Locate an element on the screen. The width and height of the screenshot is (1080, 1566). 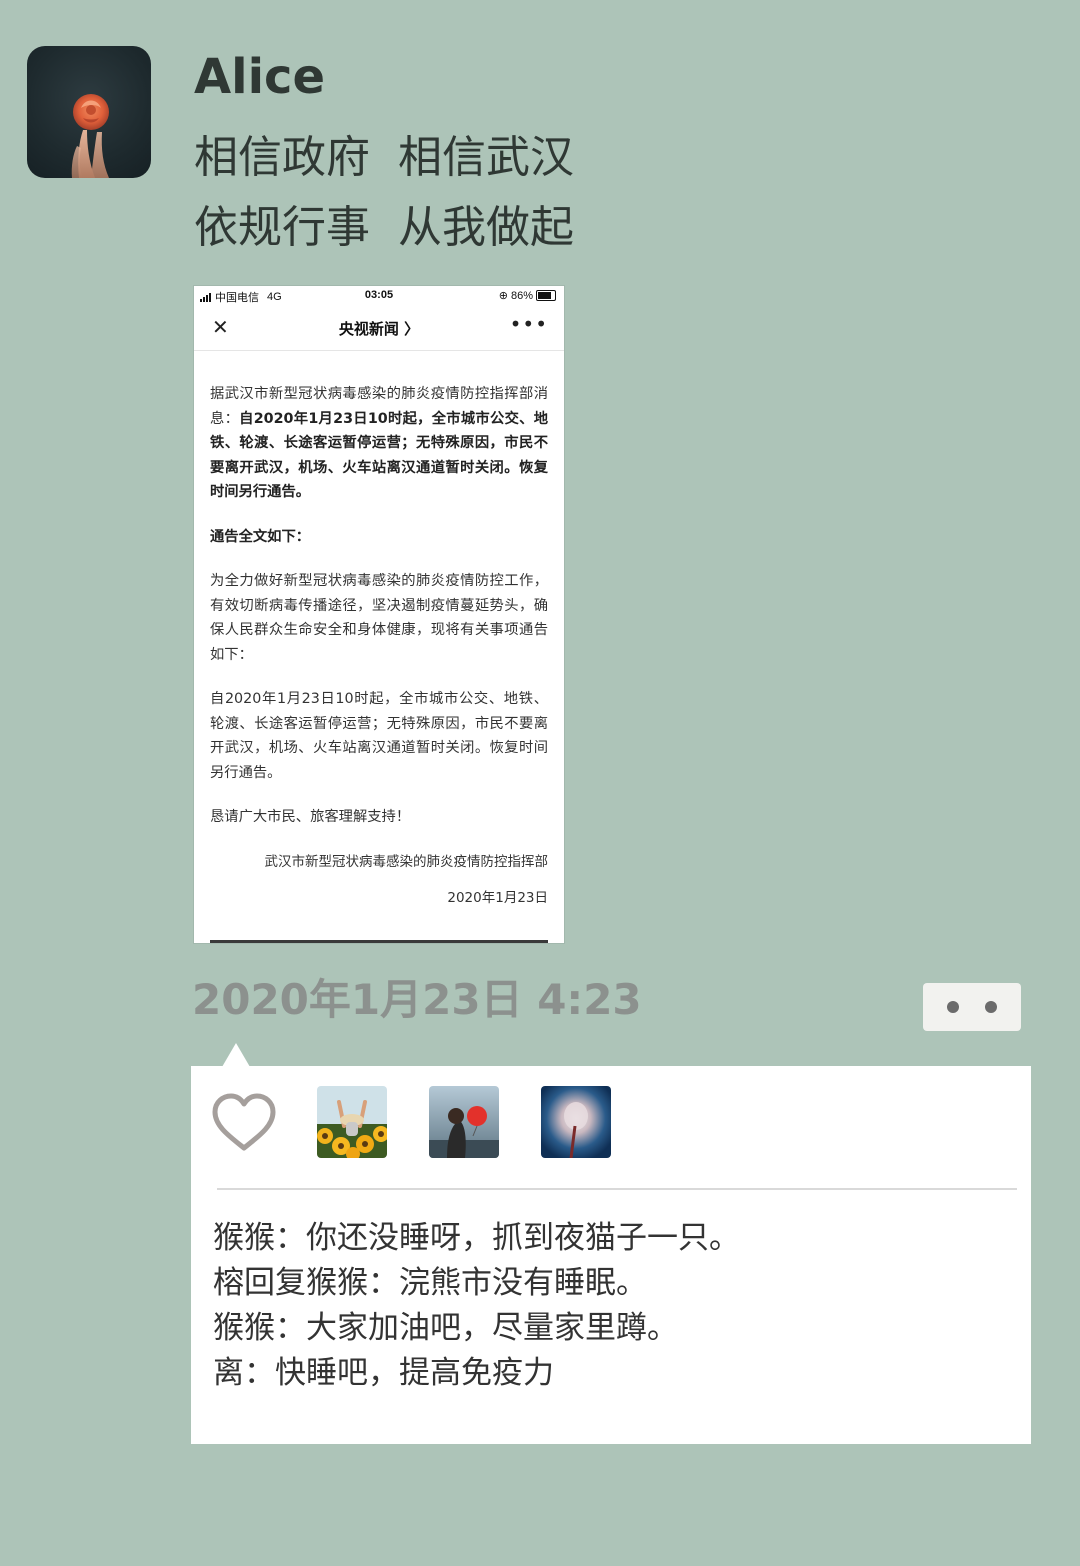
more-actions-button is located at coordinates (972, 1007).